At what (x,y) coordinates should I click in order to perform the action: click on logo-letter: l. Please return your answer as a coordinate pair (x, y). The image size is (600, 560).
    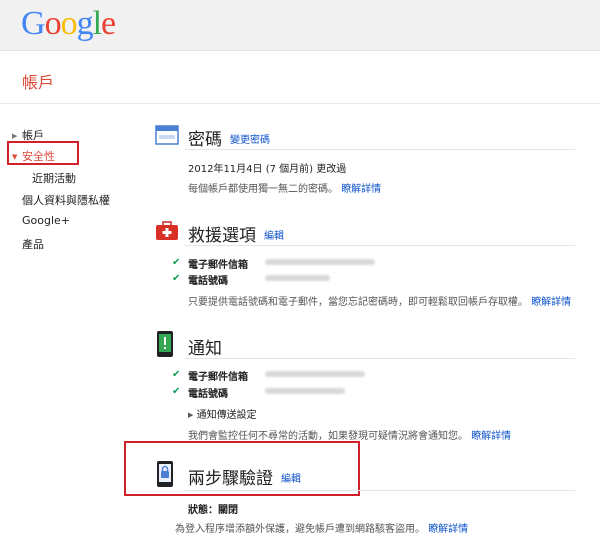
    Looking at the image, I should click on (97, 23).